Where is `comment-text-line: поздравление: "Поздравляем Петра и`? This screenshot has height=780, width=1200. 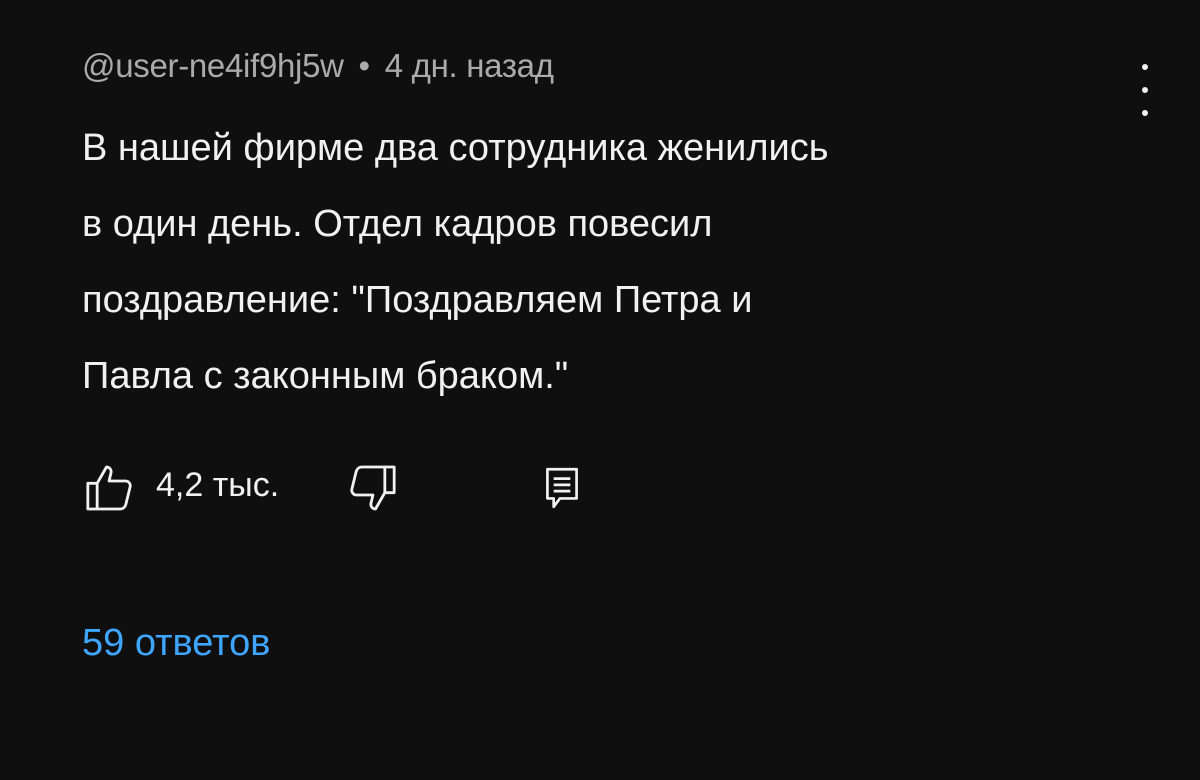 comment-text-line: поздравление: "Поздравляем Петра и is located at coordinates (417, 300).